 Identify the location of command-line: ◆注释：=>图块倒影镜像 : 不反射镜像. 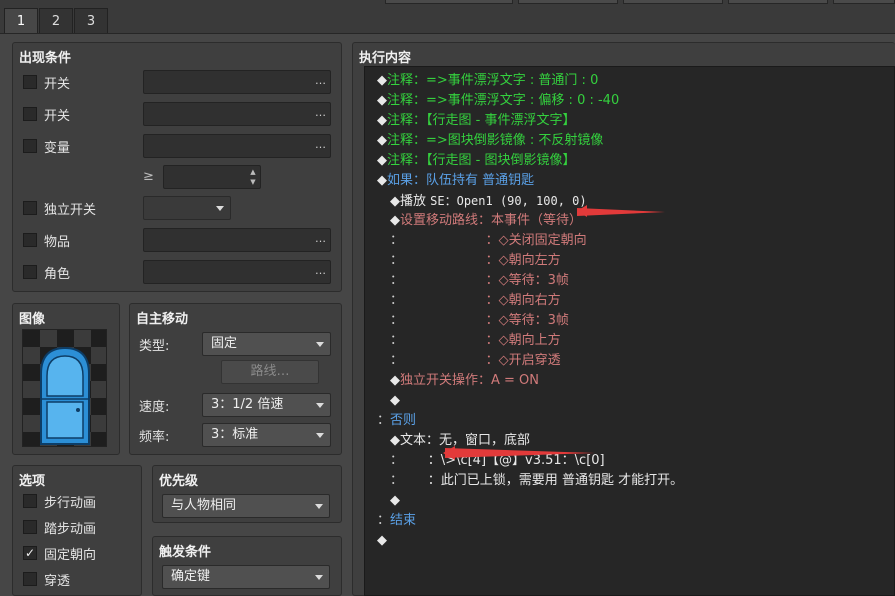
(490, 141).